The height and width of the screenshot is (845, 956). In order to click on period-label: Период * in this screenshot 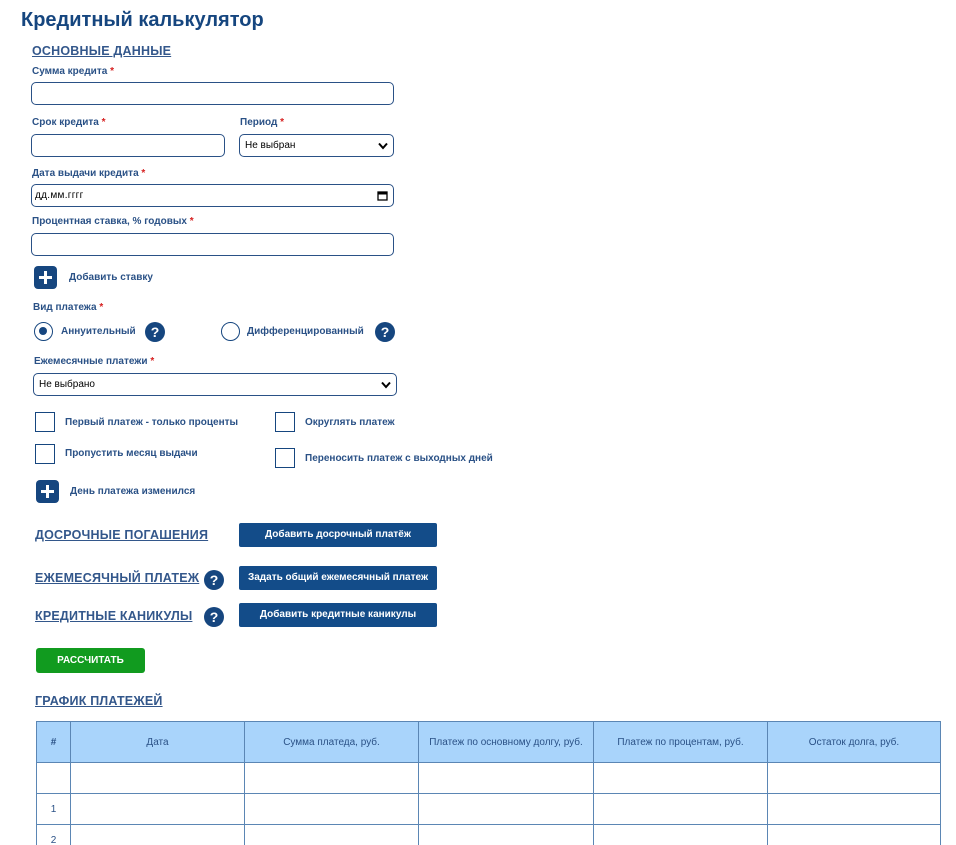, I will do `click(262, 122)`.